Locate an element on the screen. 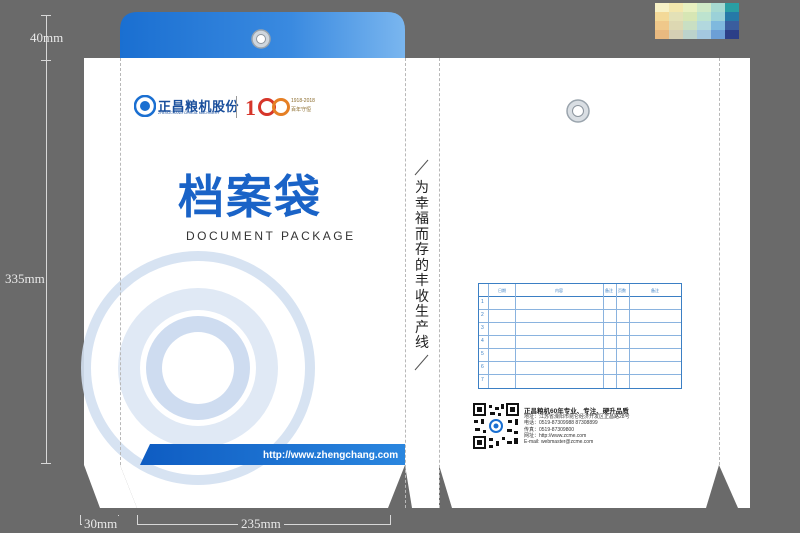  company-logo is located at coordinates (145, 108).